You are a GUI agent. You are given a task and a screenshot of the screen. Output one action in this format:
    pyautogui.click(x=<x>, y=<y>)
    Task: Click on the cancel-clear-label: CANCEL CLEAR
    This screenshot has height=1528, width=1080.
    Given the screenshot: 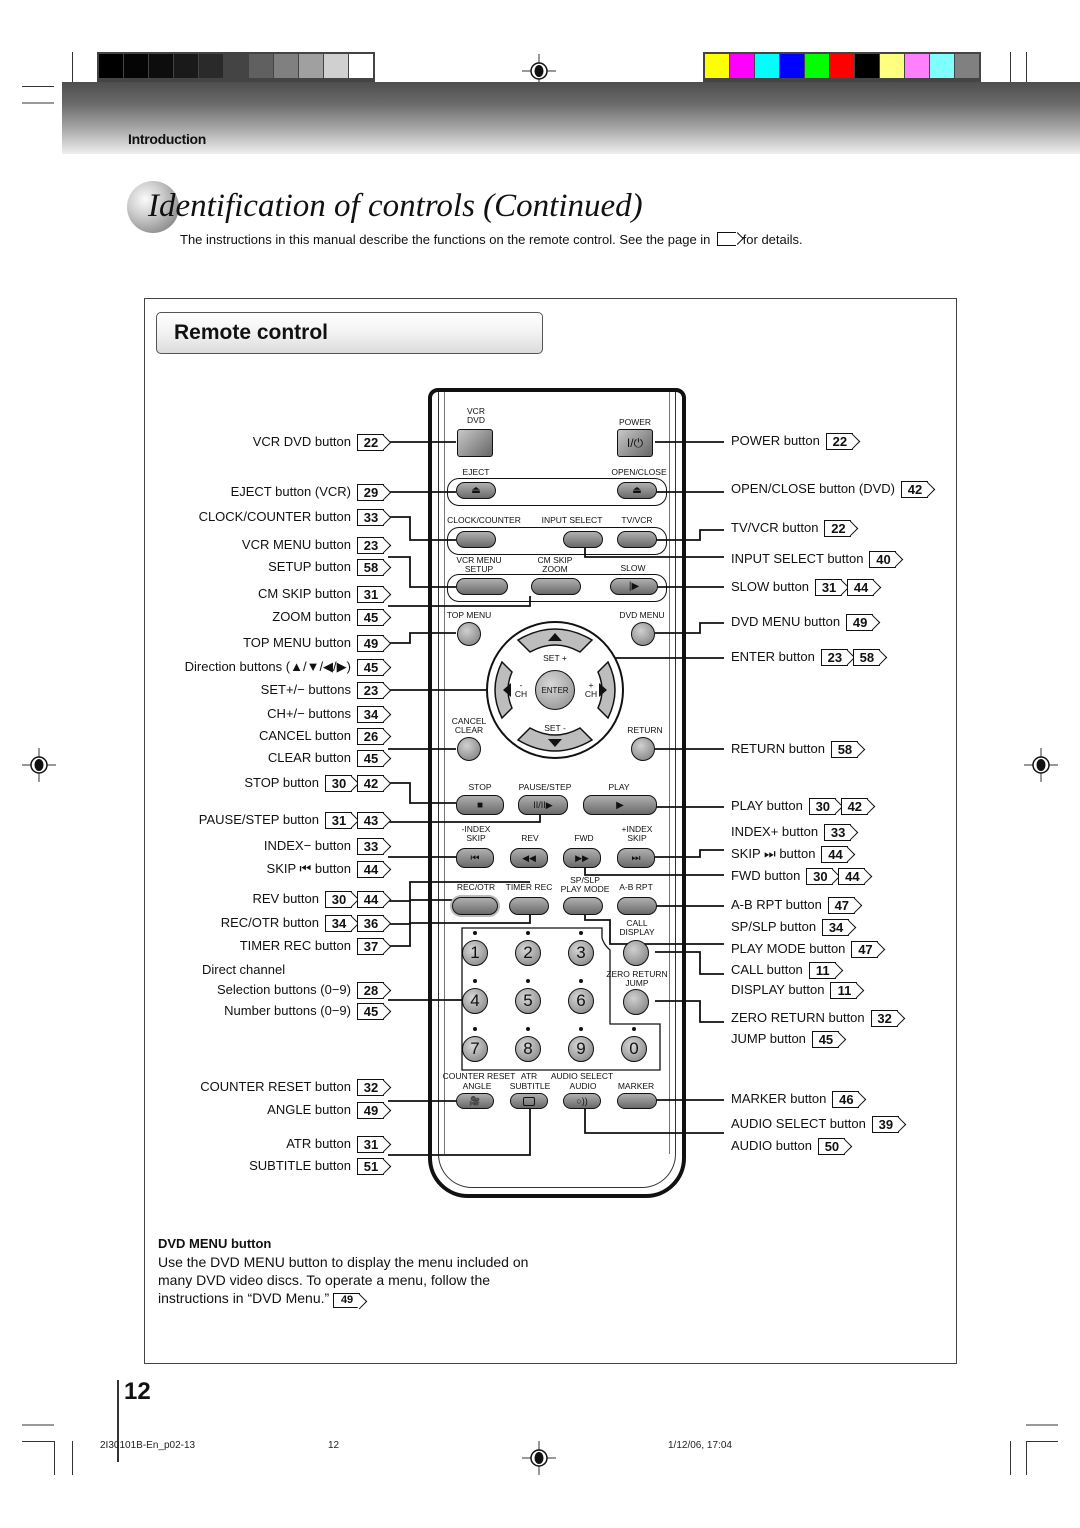 What is the action you would take?
    pyautogui.click(x=469, y=726)
    